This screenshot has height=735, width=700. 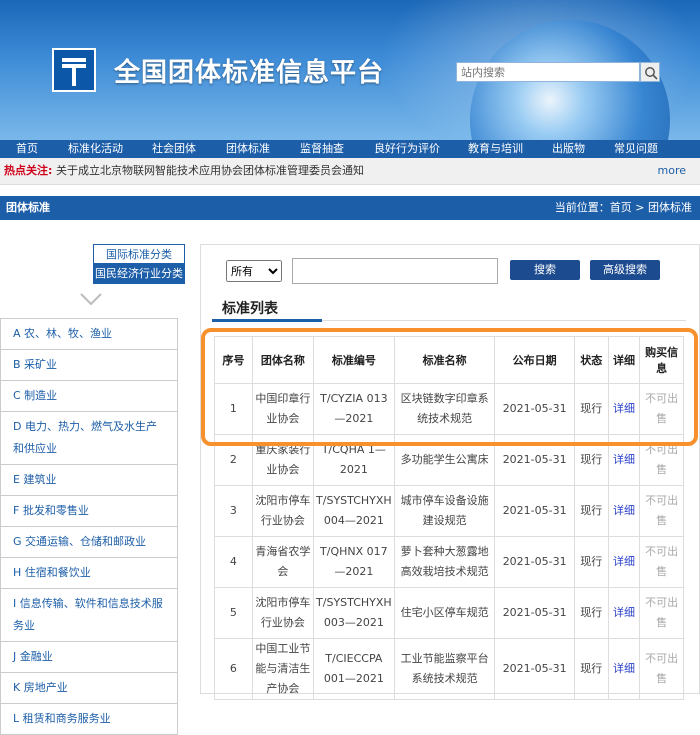 What do you see at coordinates (407, 149) in the screenshot?
I see `nav-evaluation: 良好行为评价` at bounding box center [407, 149].